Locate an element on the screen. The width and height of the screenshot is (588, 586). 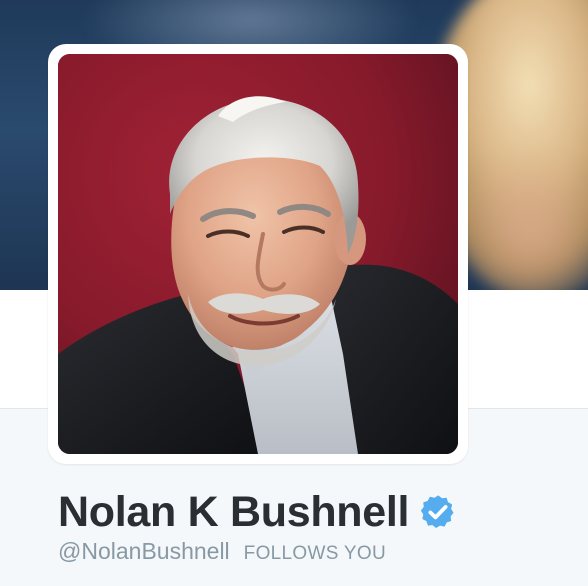
profile-name-row: Nolan K Bushnell is located at coordinates (257, 512).